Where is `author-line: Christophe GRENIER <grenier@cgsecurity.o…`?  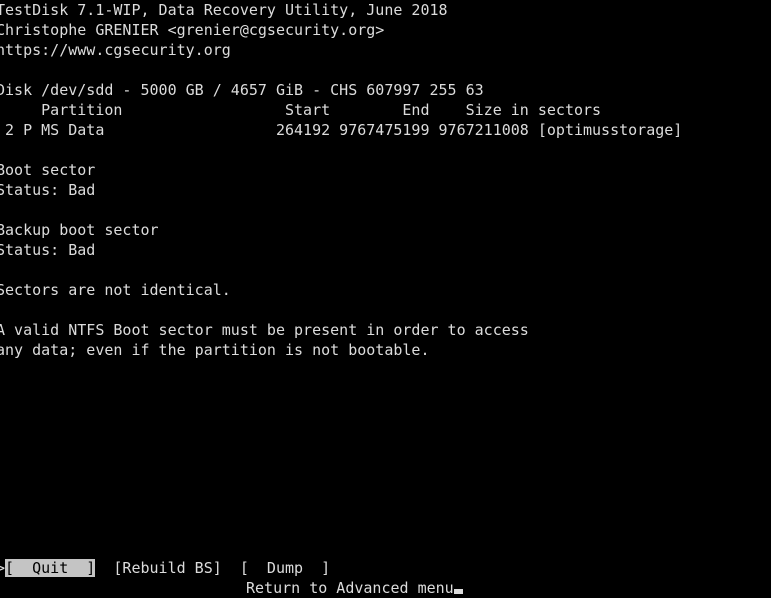
author-line: Christophe GRENIER <grenier@cgsecurity.o… is located at coordinates (192, 30).